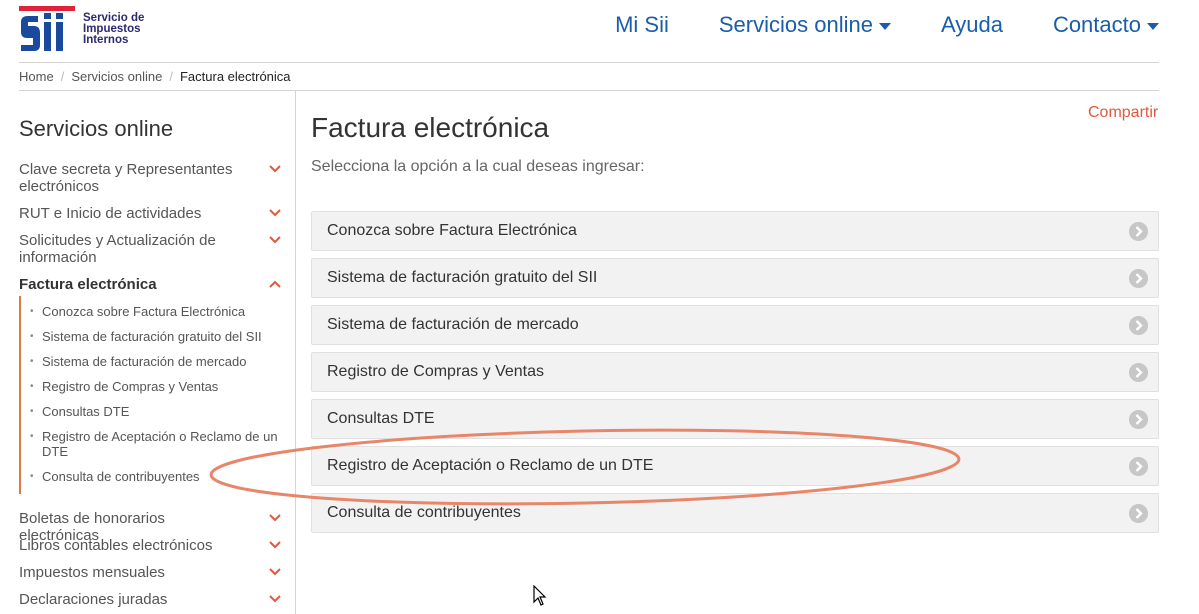 This screenshot has height=614, width=1199. I want to click on breadcrumb-servicios-online: Servicios online, so click(116, 76).